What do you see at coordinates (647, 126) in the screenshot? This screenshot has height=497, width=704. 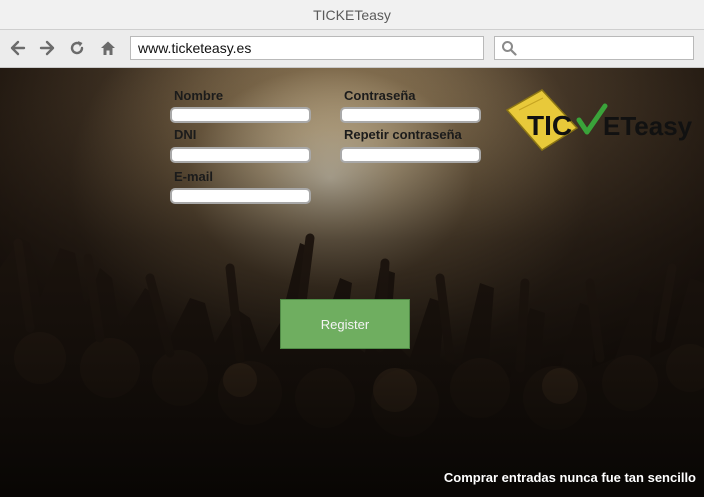 I see `logo-text-right: ETeasy` at bounding box center [647, 126].